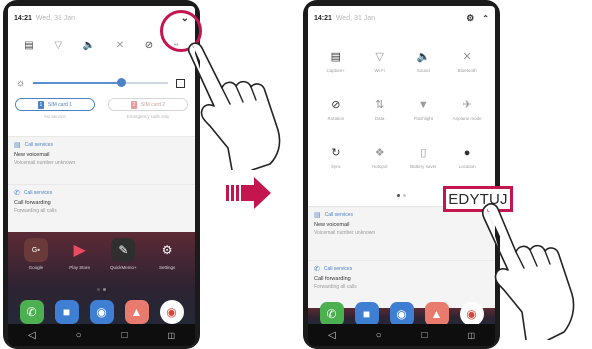  What do you see at coordinates (401, 61) in the screenshot?
I see `quick-settings-row-1: ▤ Capture+ ▽ Wi-Fi 🔈 Sound ✕ Bluetooth` at bounding box center [401, 61].